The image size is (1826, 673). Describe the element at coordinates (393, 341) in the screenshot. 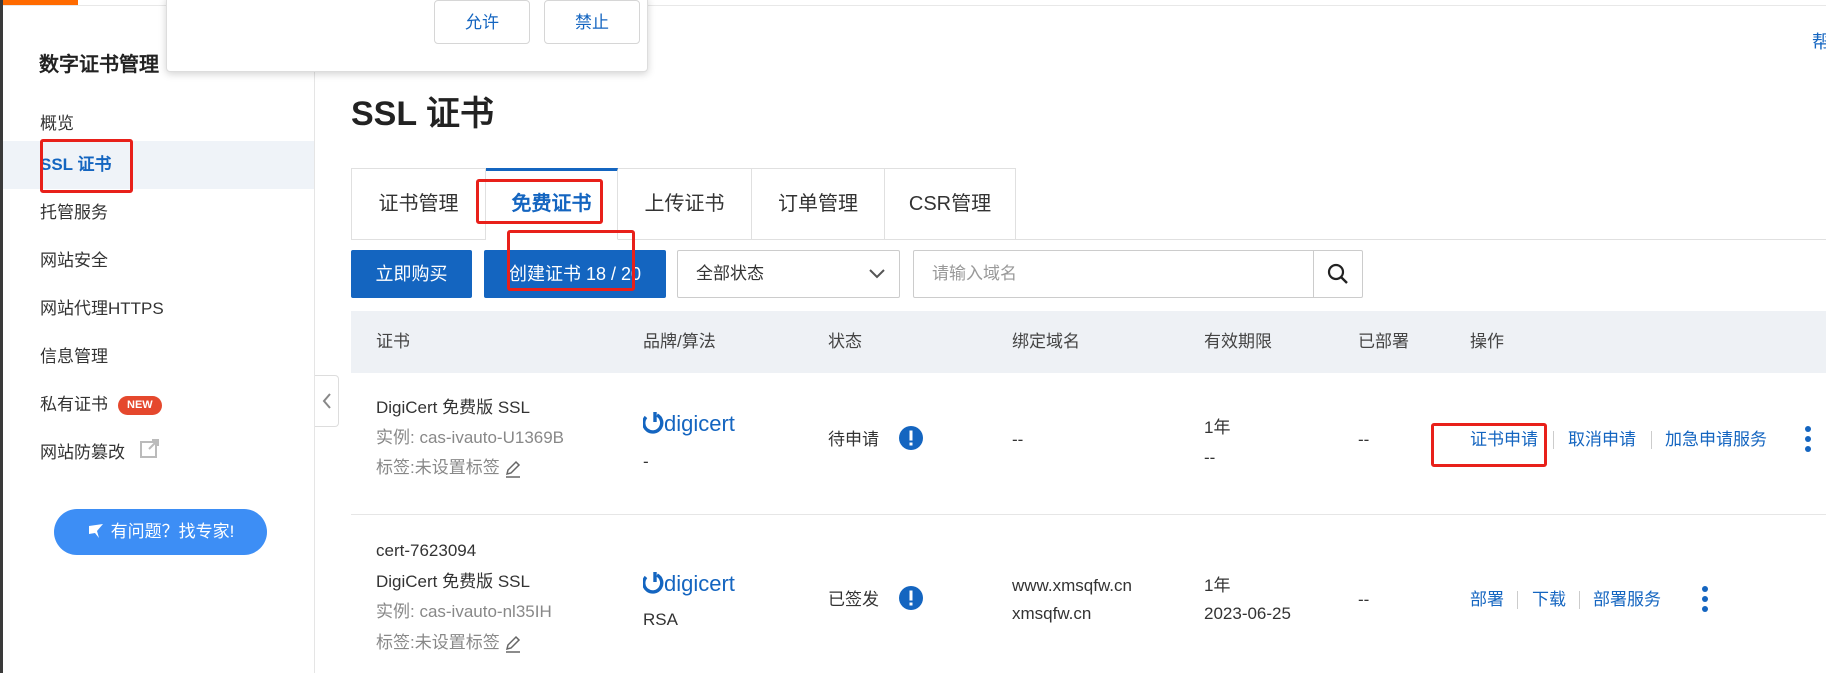

I see `col-header-cert: 证书` at that location.